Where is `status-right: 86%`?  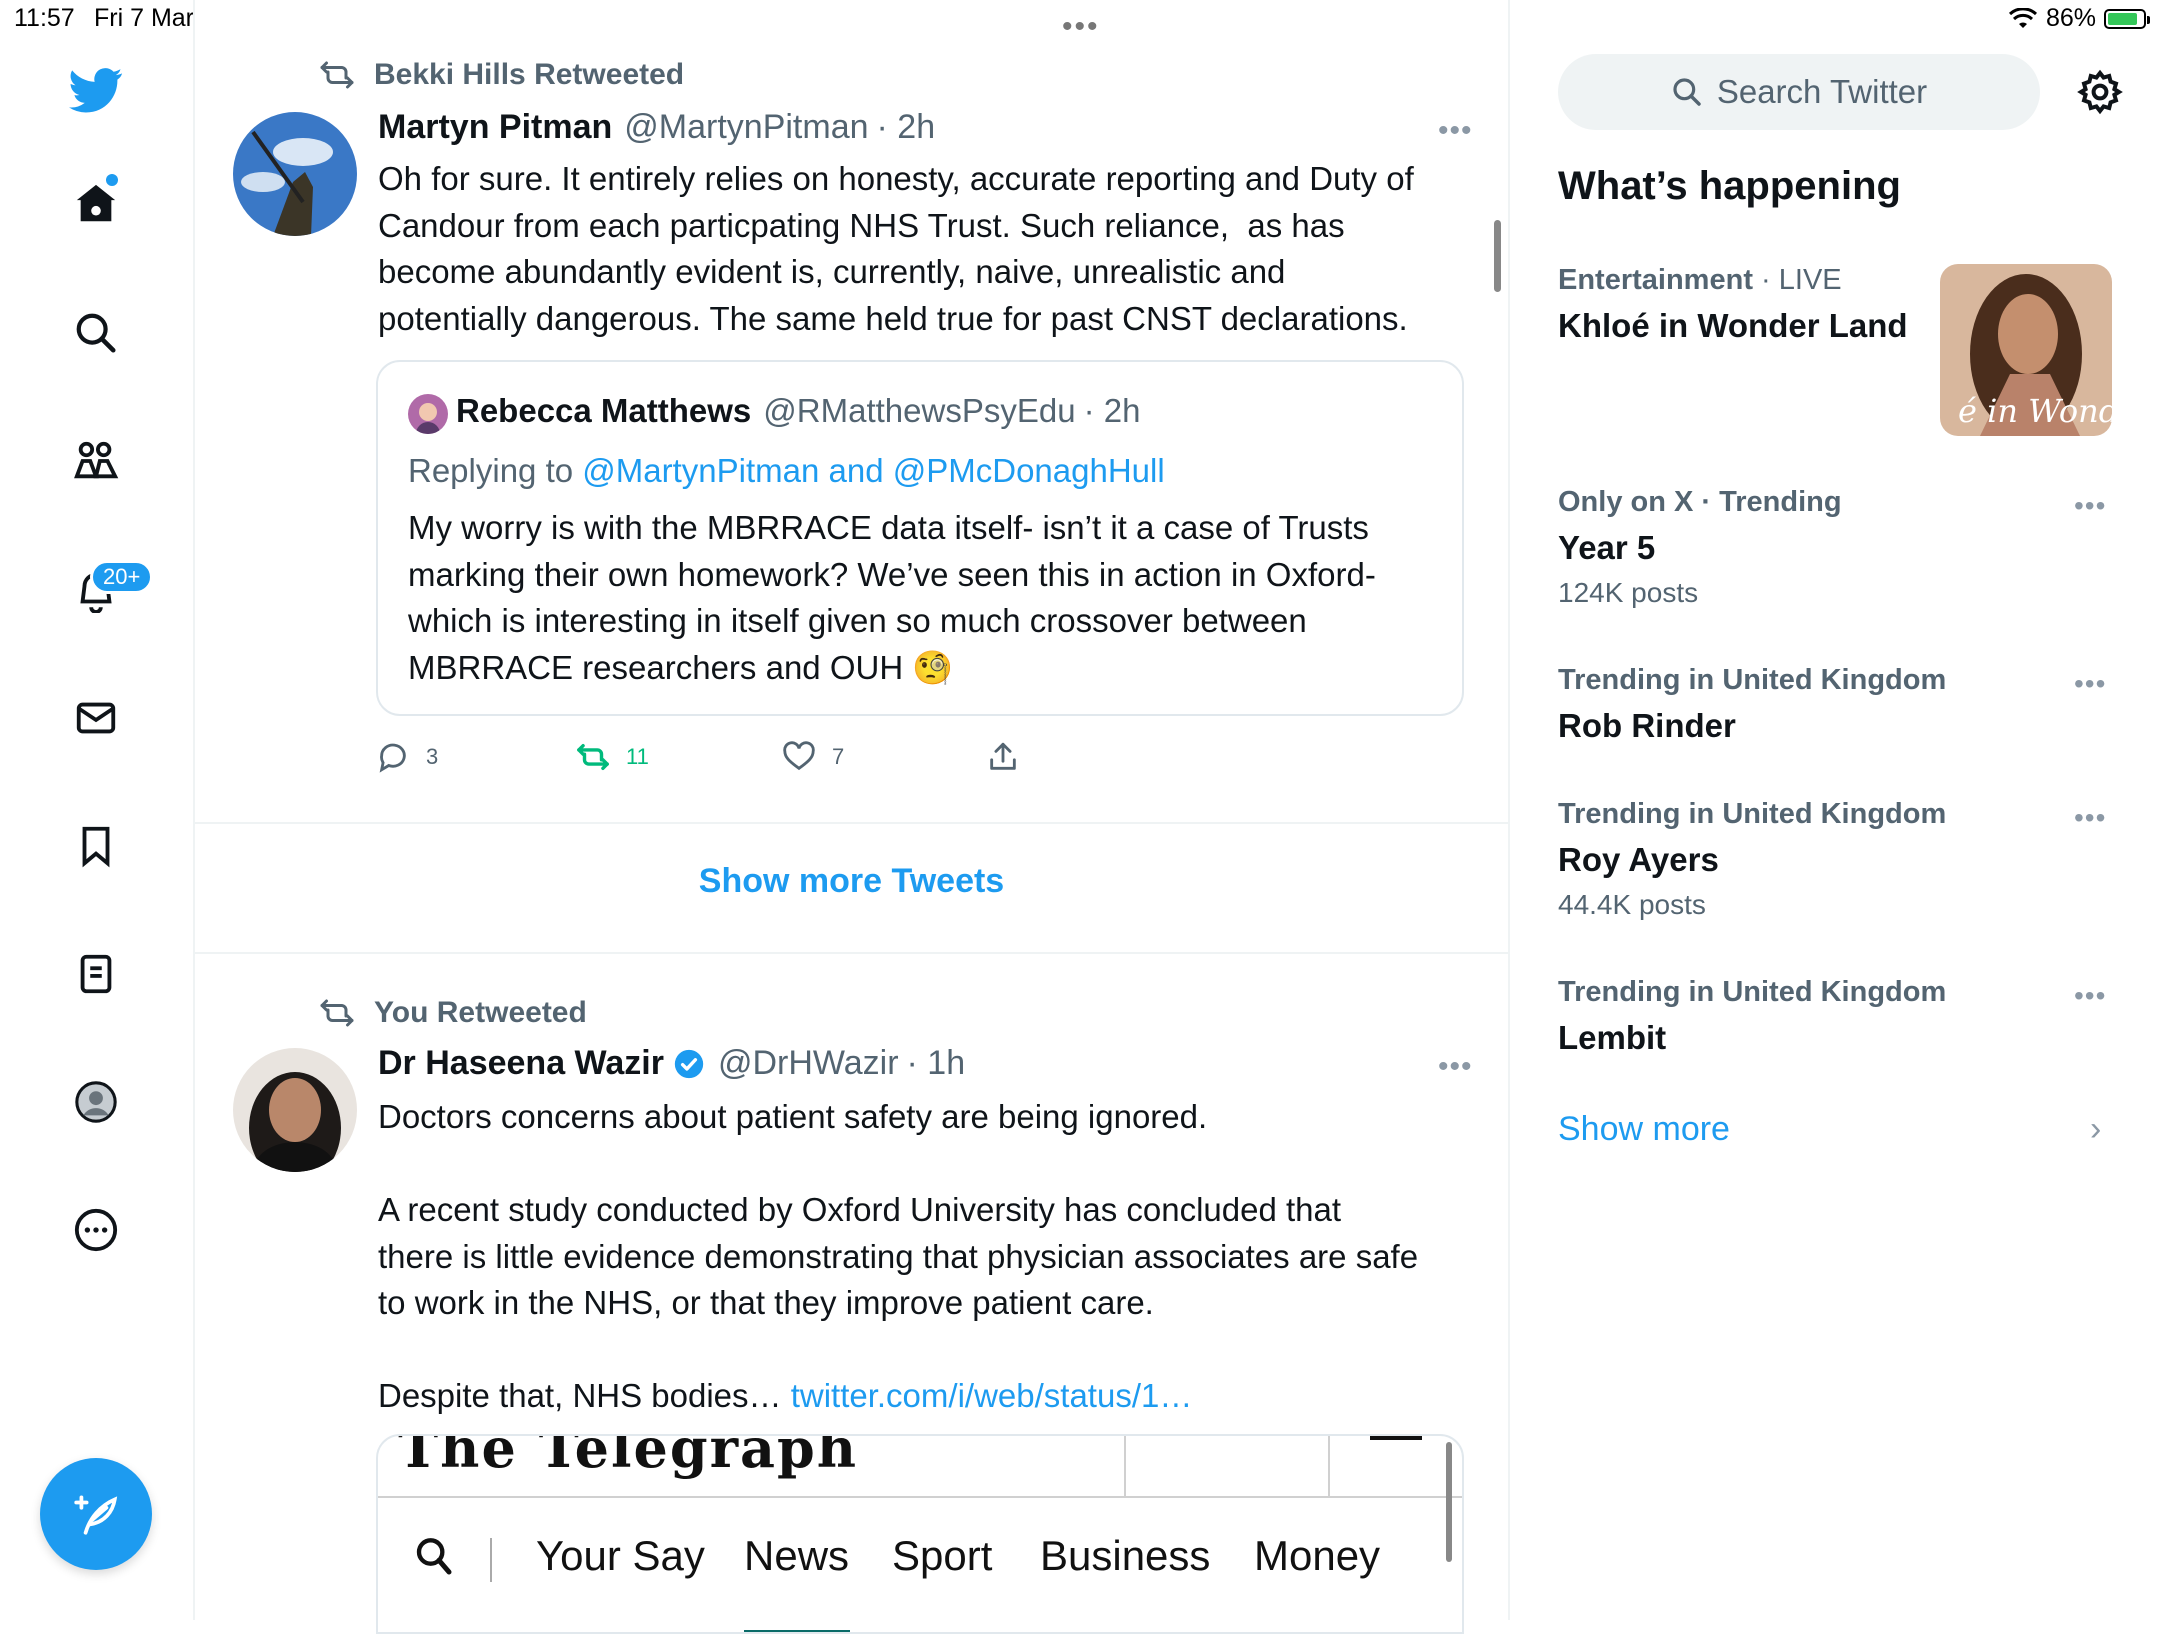
status-right: 86% is located at coordinates (2079, 18).